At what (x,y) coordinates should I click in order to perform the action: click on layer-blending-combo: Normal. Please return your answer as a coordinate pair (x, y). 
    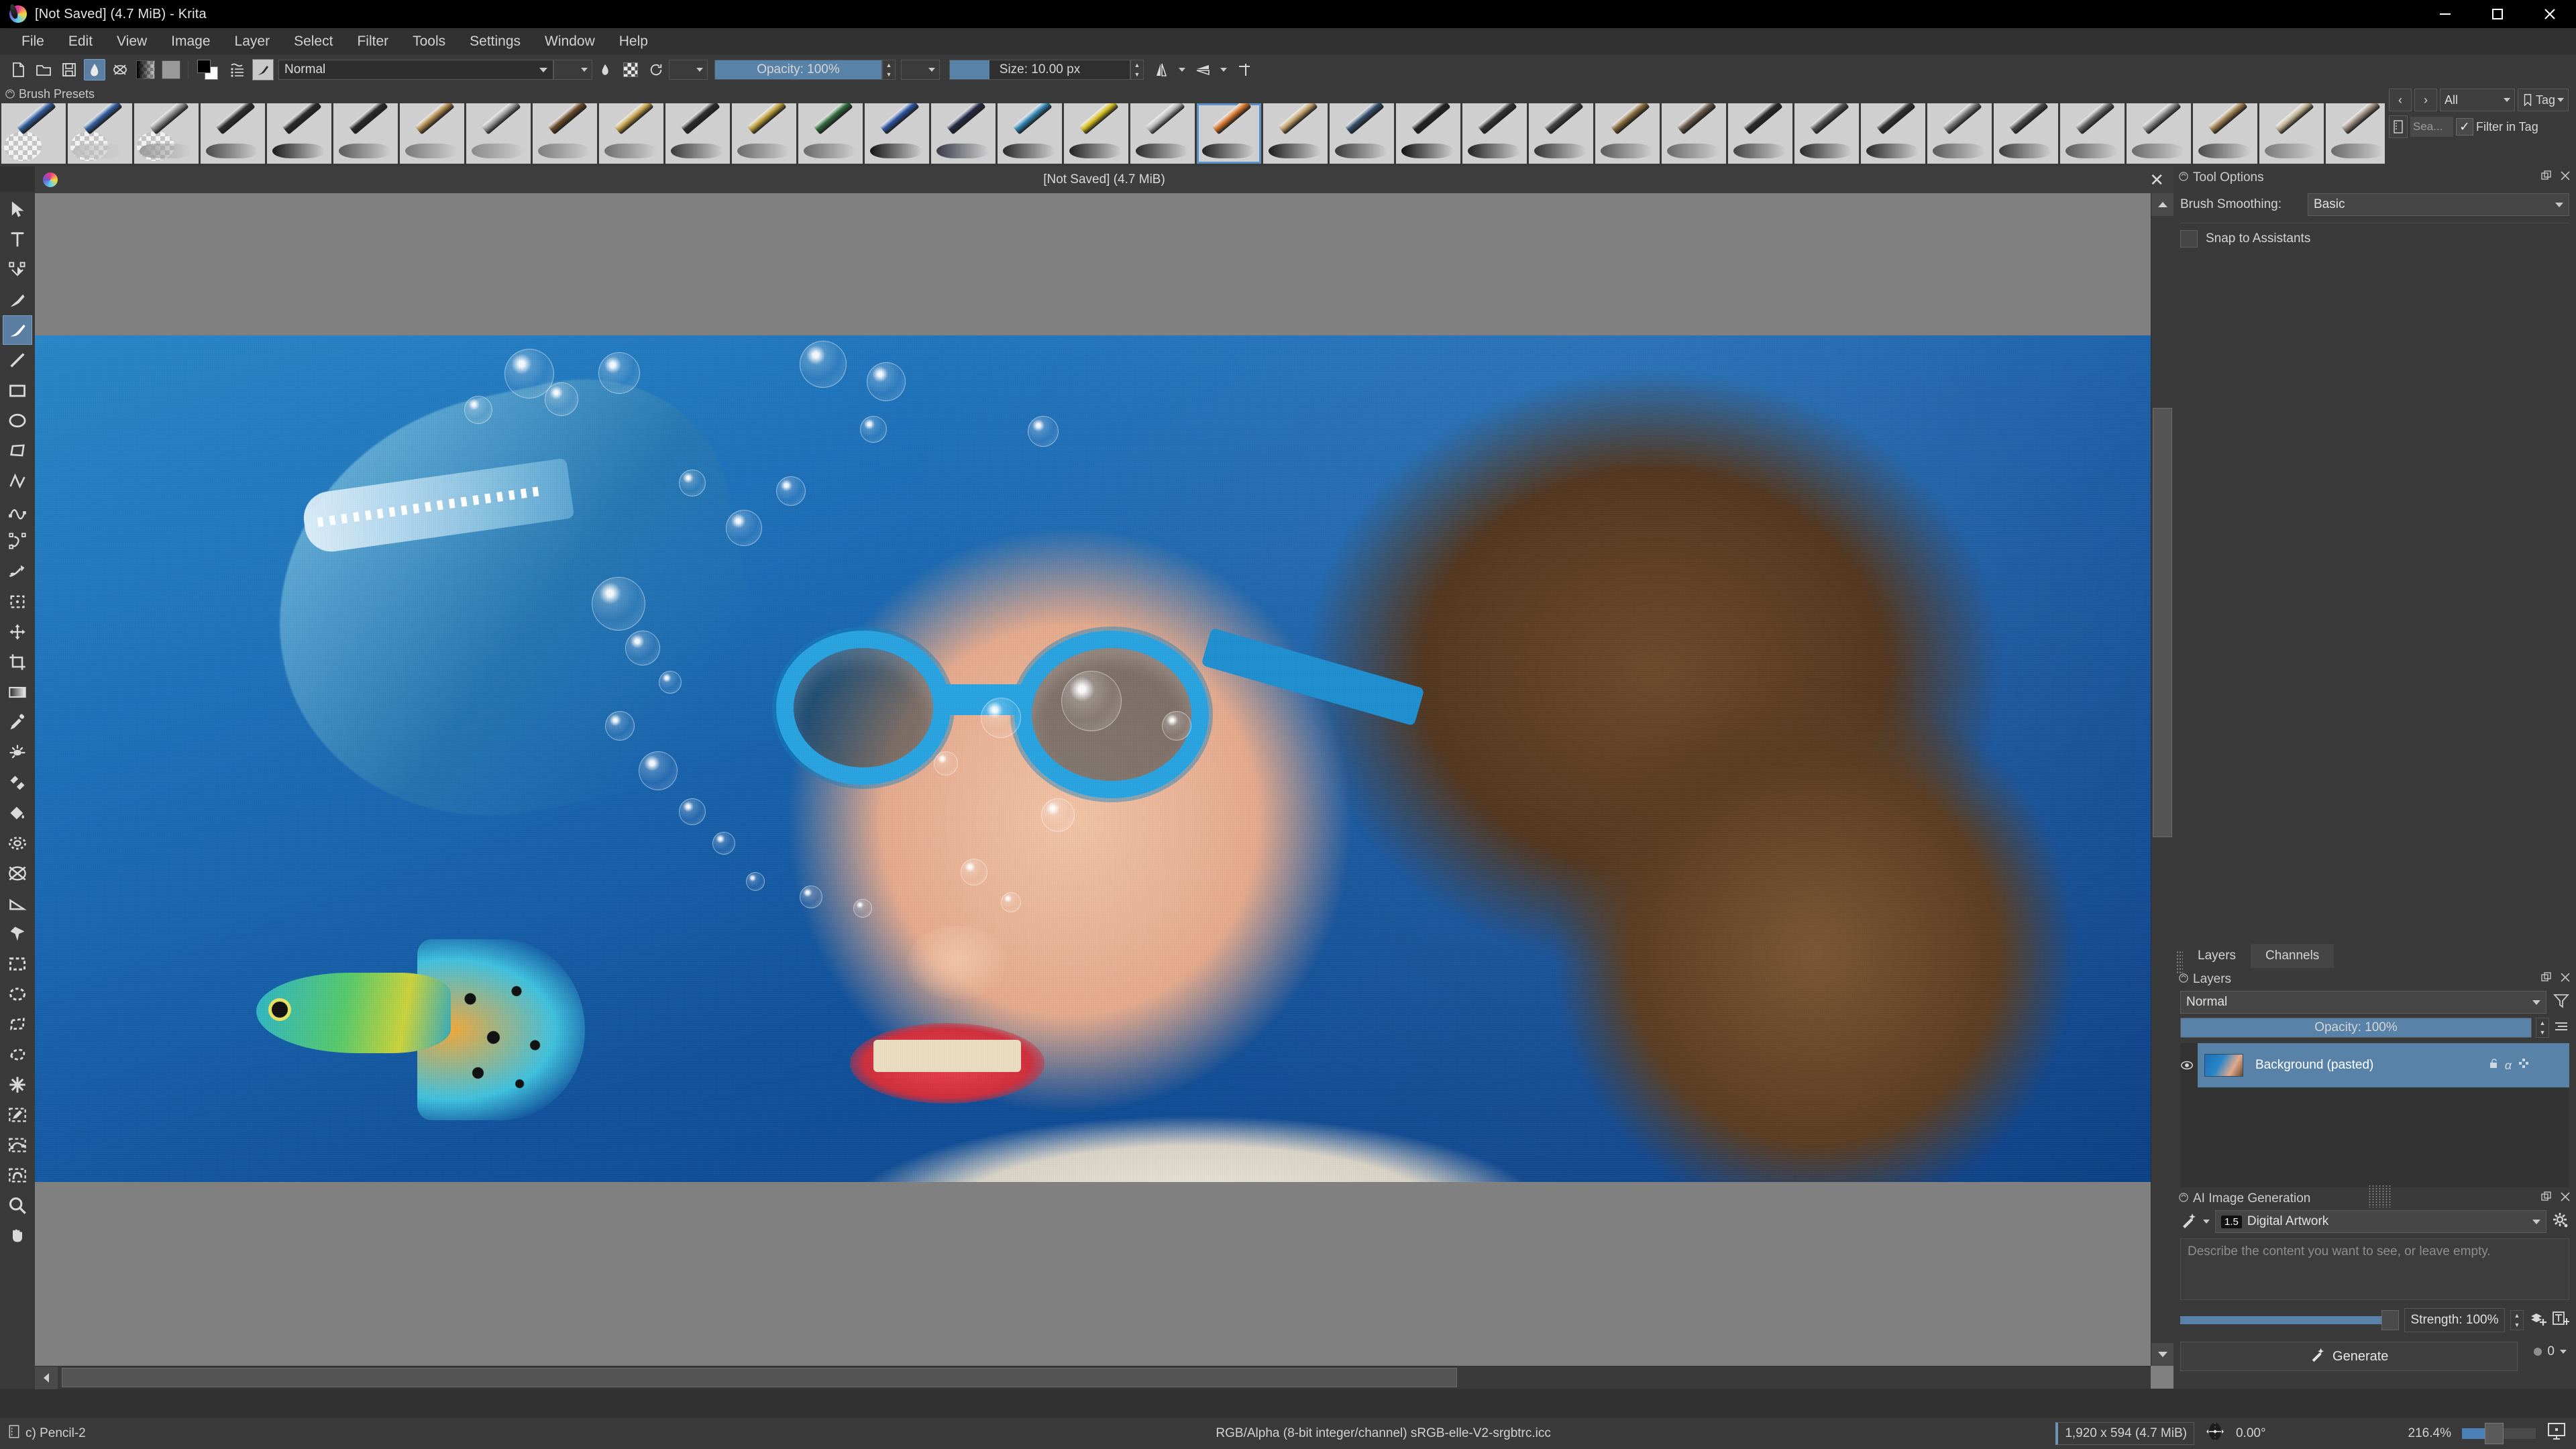
    Looking at the image, I should click on (2363, 1002).